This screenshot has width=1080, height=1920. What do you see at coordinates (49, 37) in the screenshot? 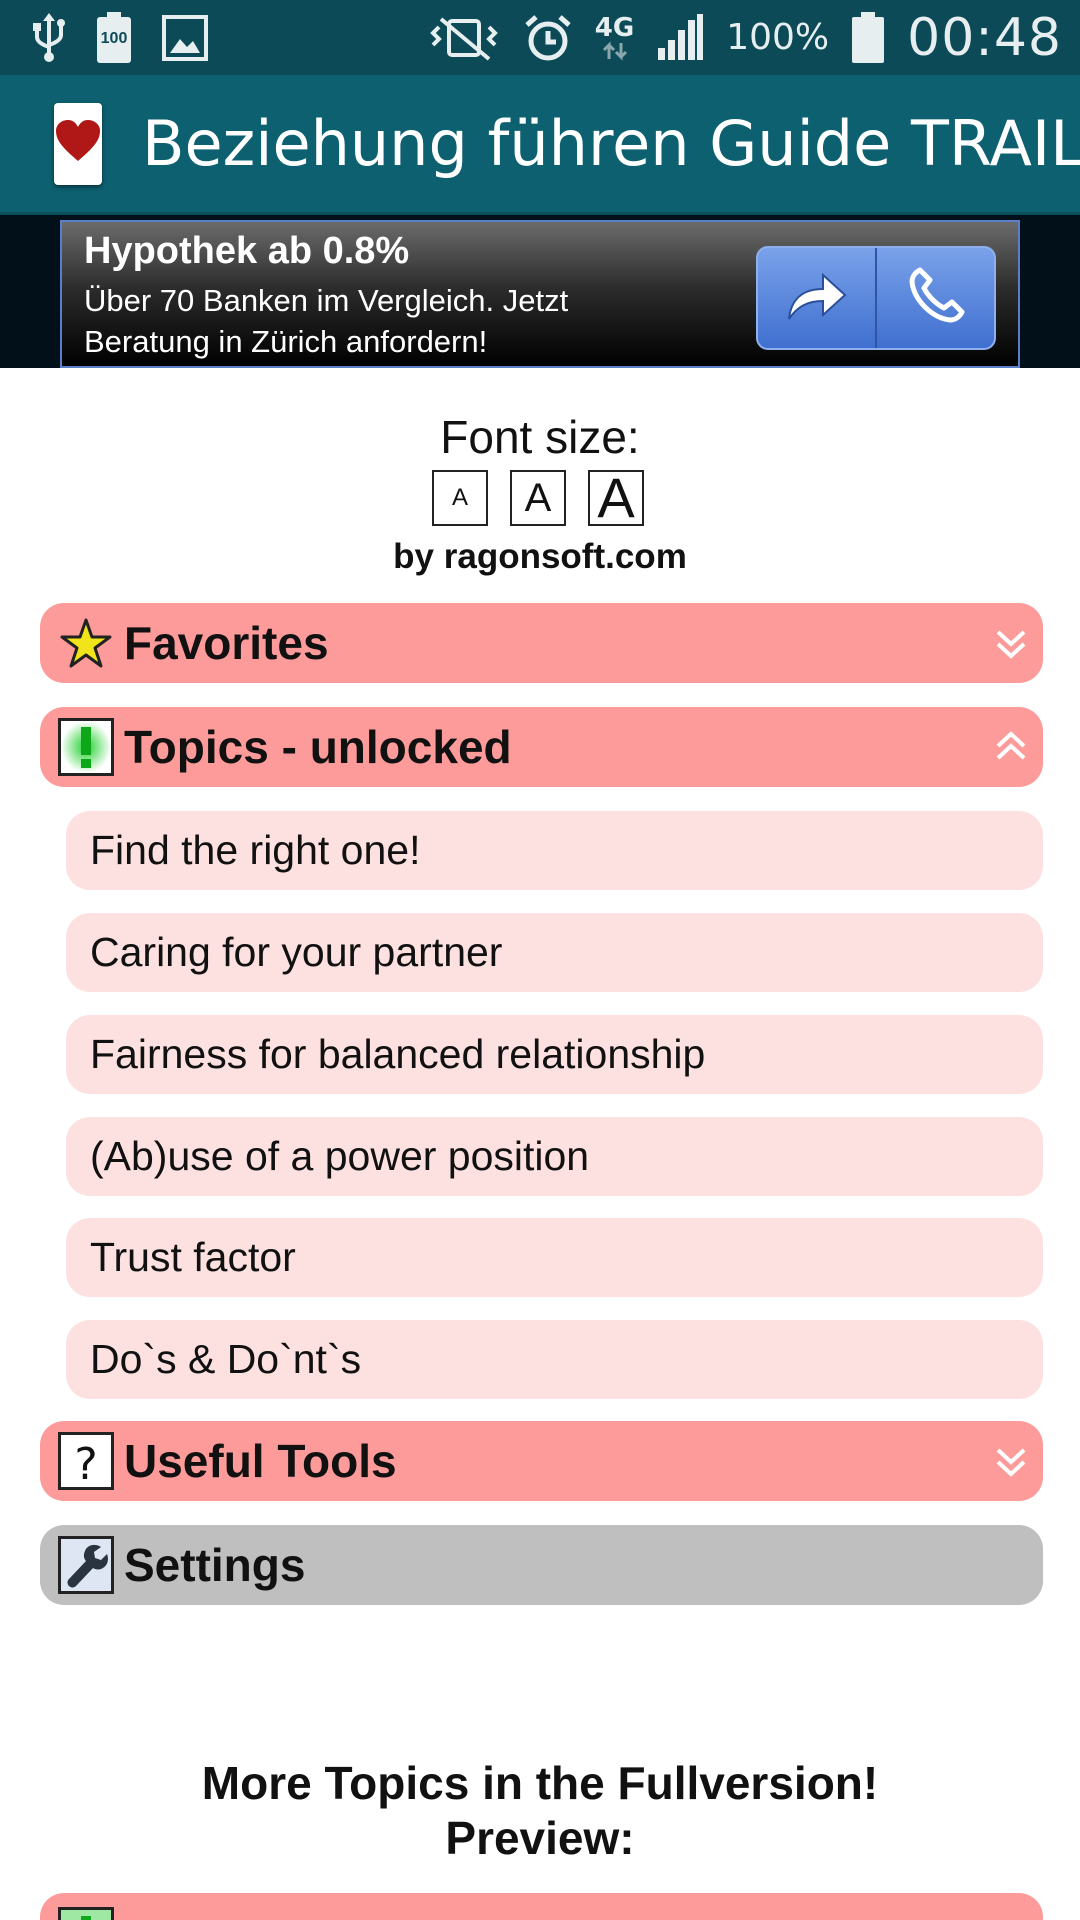
I see `usb-icon` at bounding box center [49, 37].